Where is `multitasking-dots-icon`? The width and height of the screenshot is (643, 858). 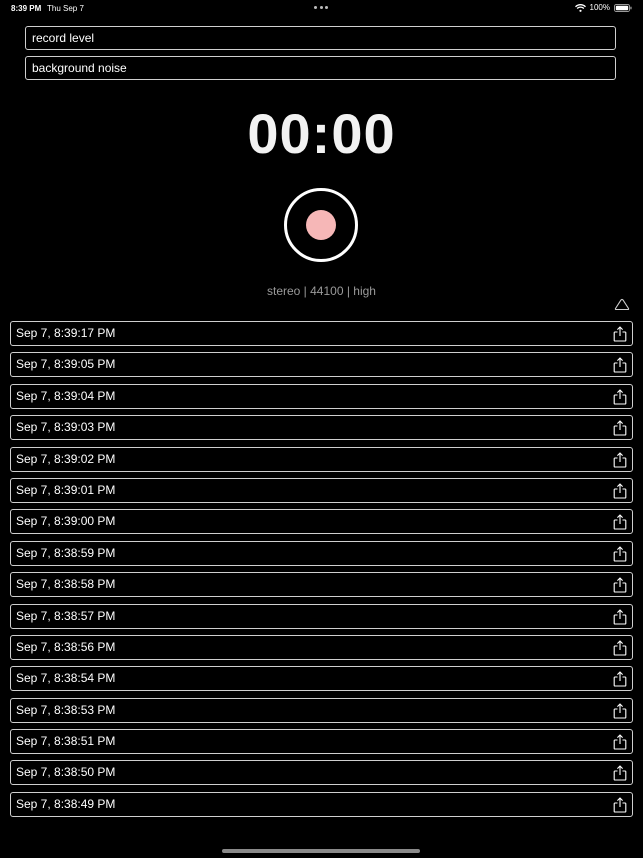
multitasking-dots-icon is located at coordinates (321, 7).